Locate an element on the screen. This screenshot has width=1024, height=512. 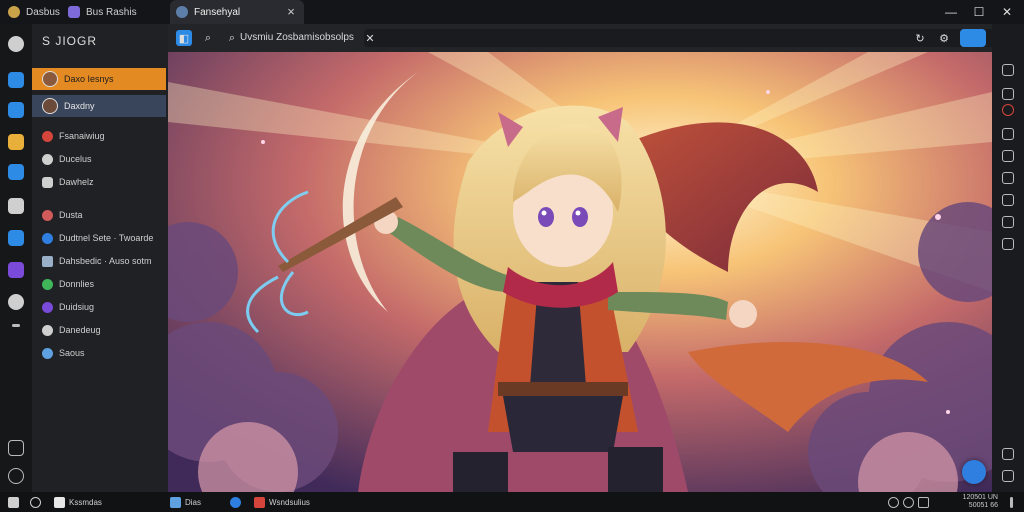
extension-icon is located at coordinates (1008, 156).